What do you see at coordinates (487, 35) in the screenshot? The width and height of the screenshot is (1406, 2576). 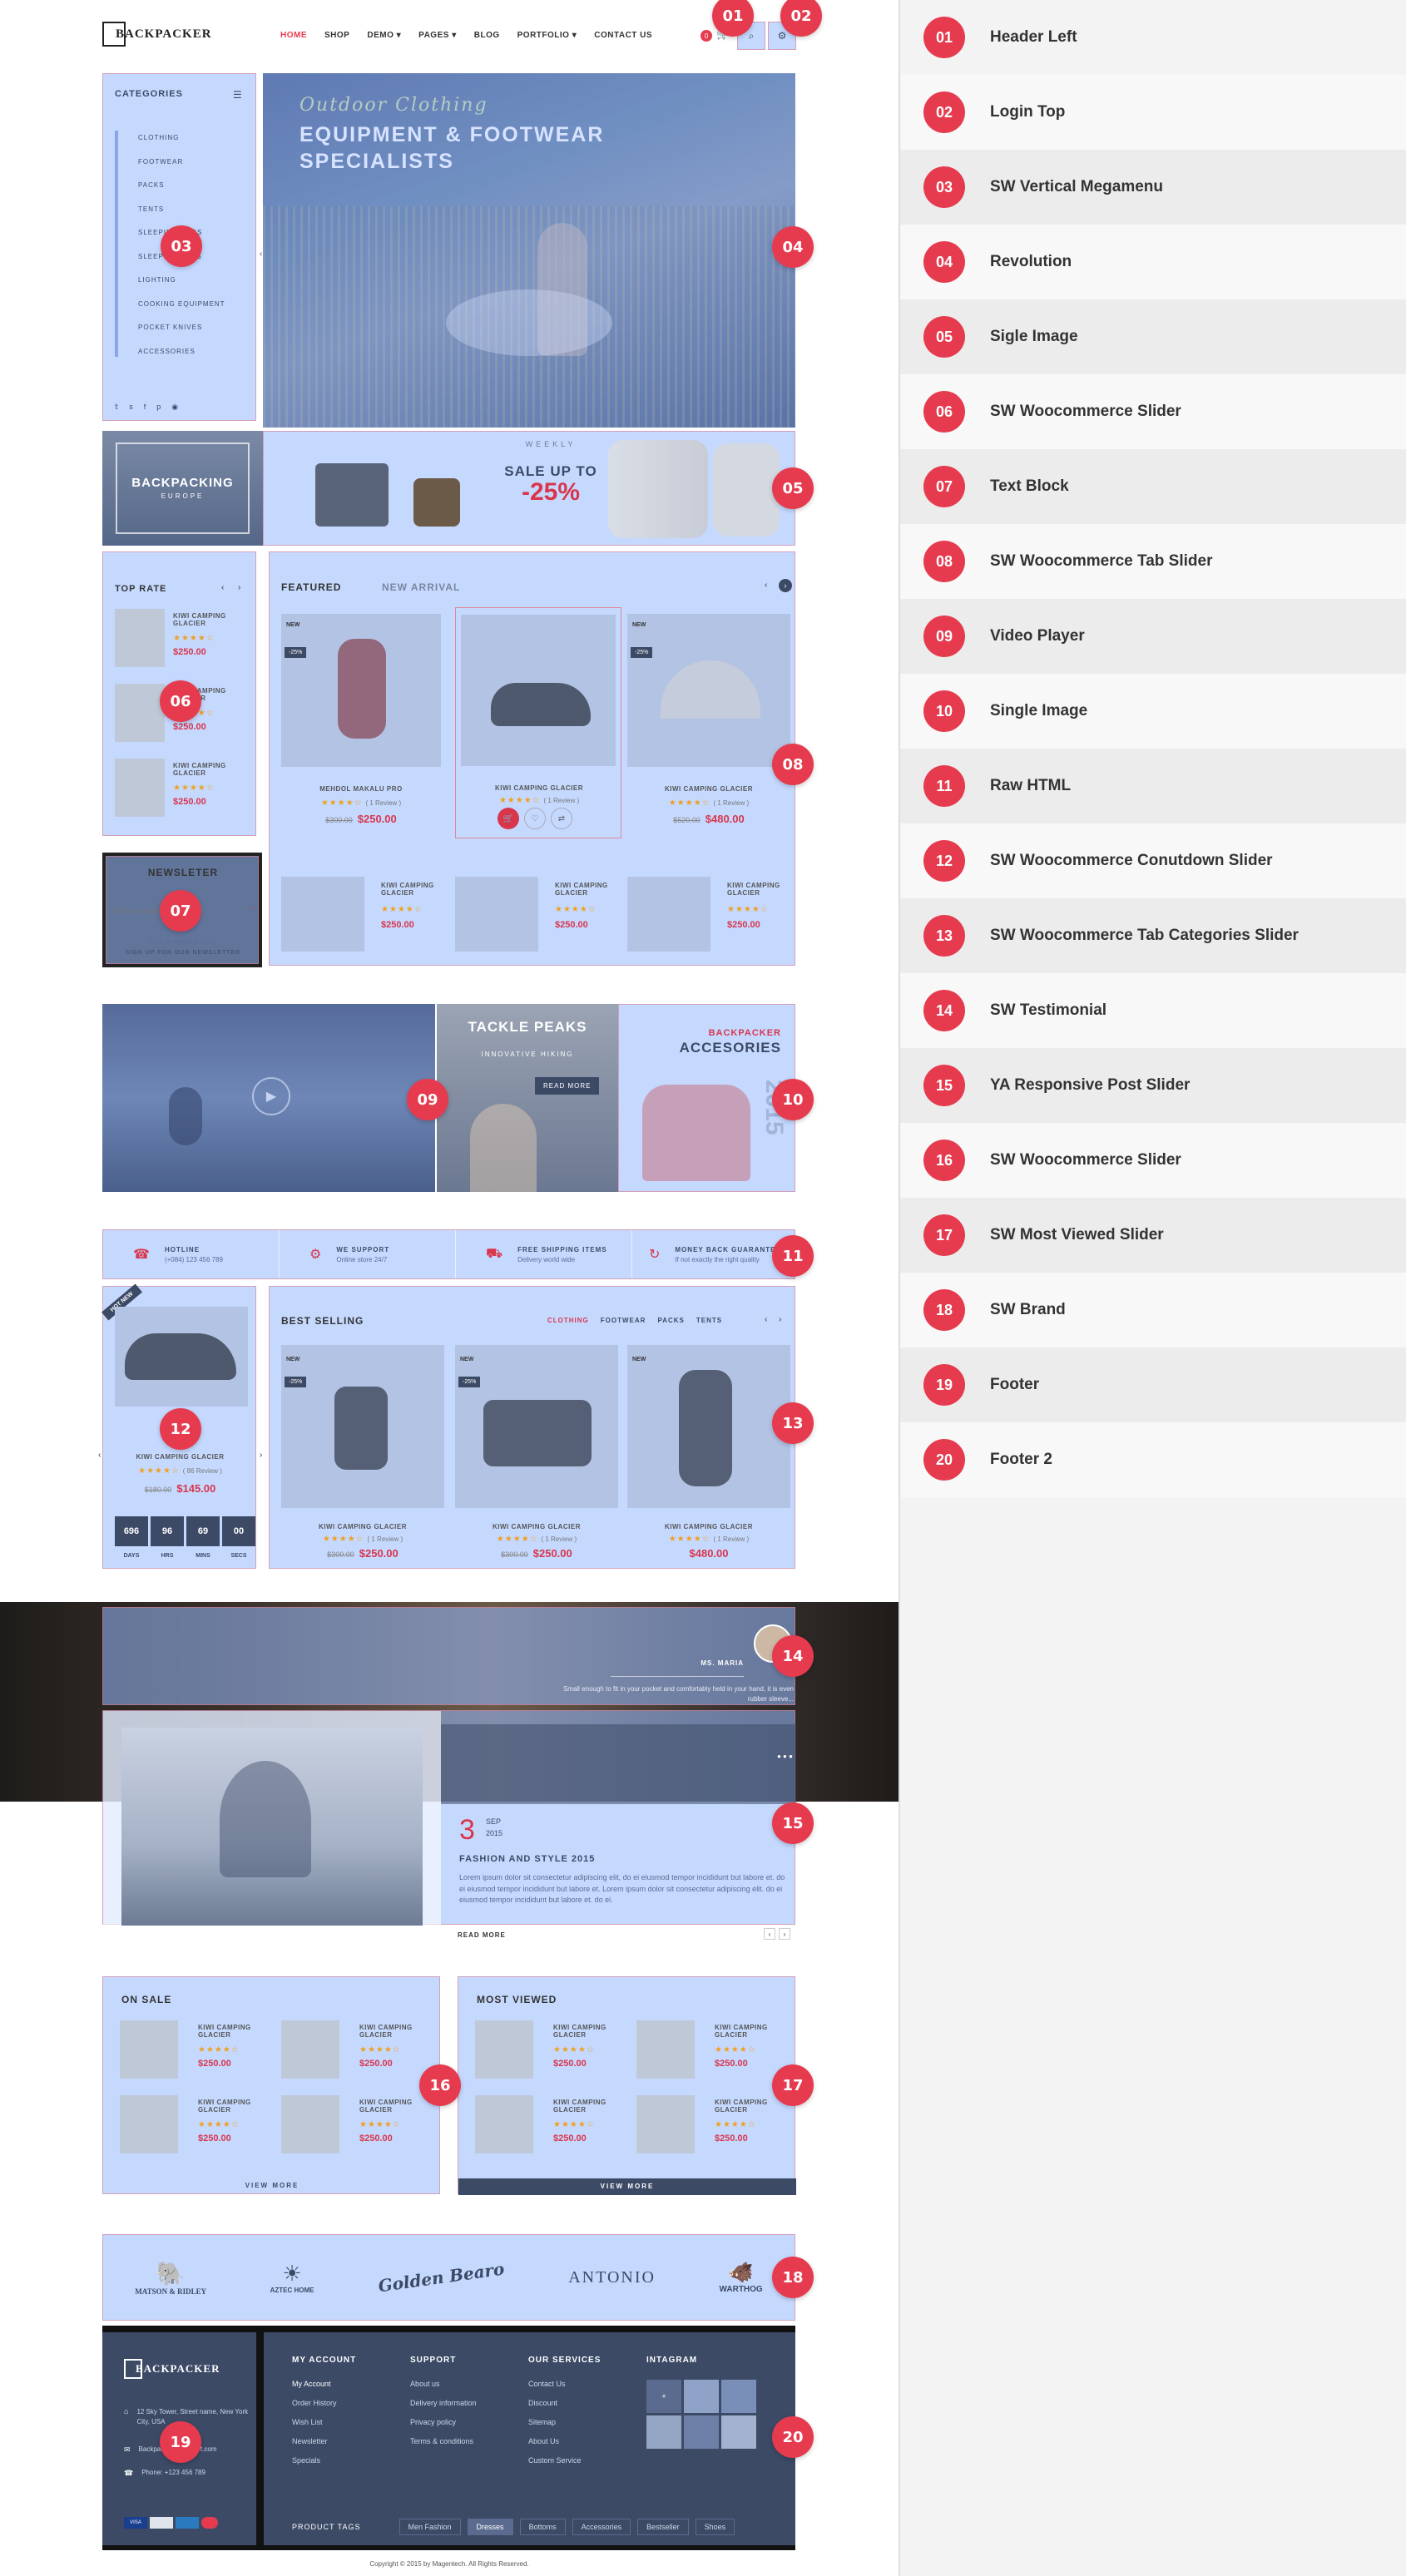 I see `nav-blog: BLOG` at bounding box center [487, 35].